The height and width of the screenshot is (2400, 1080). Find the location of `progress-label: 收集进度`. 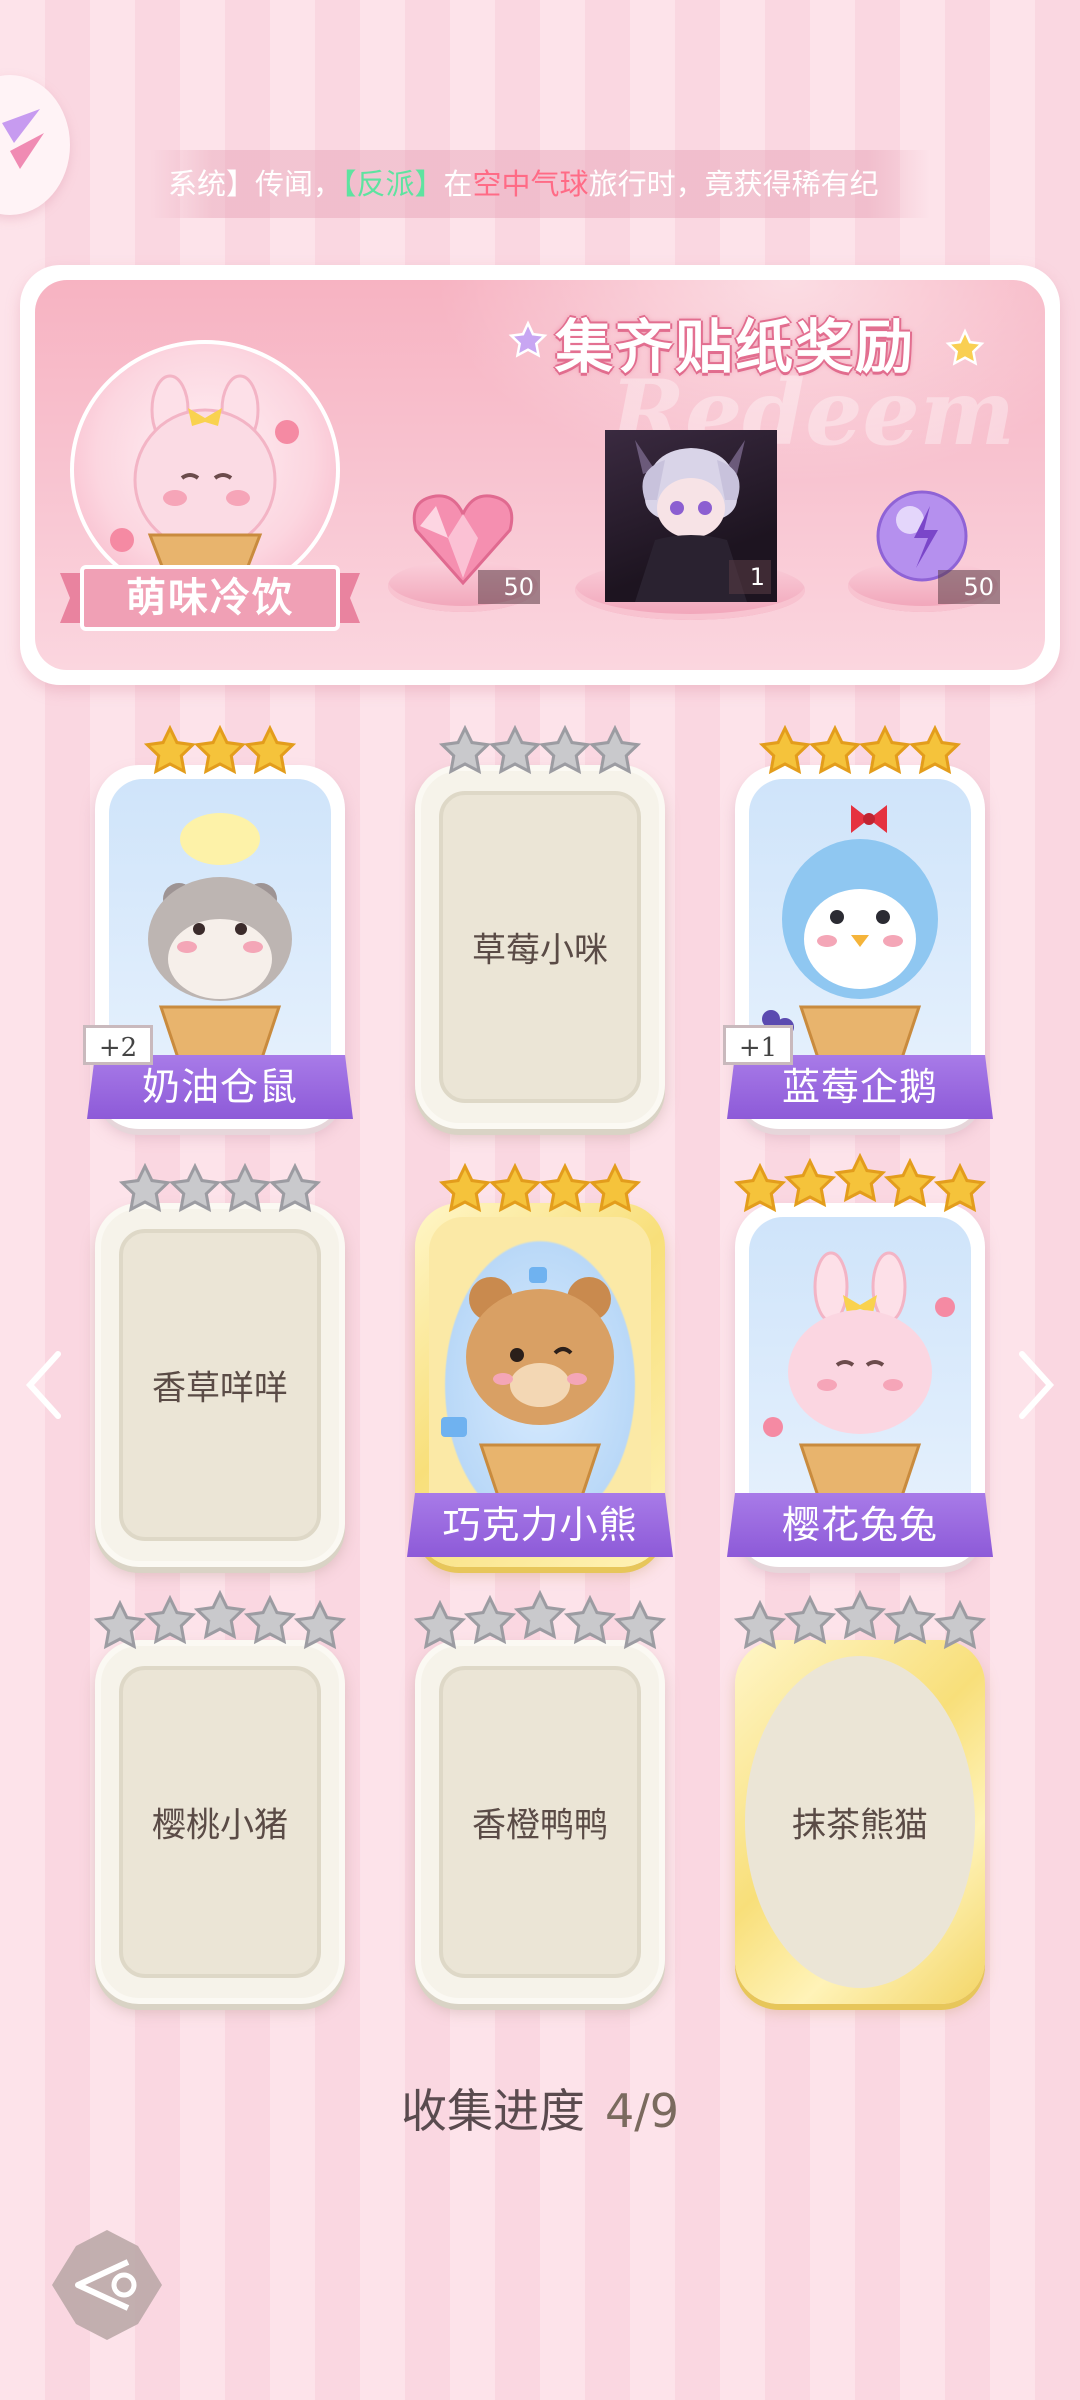

progress-label: 收集进度 is located at coordinates (492, 2111).